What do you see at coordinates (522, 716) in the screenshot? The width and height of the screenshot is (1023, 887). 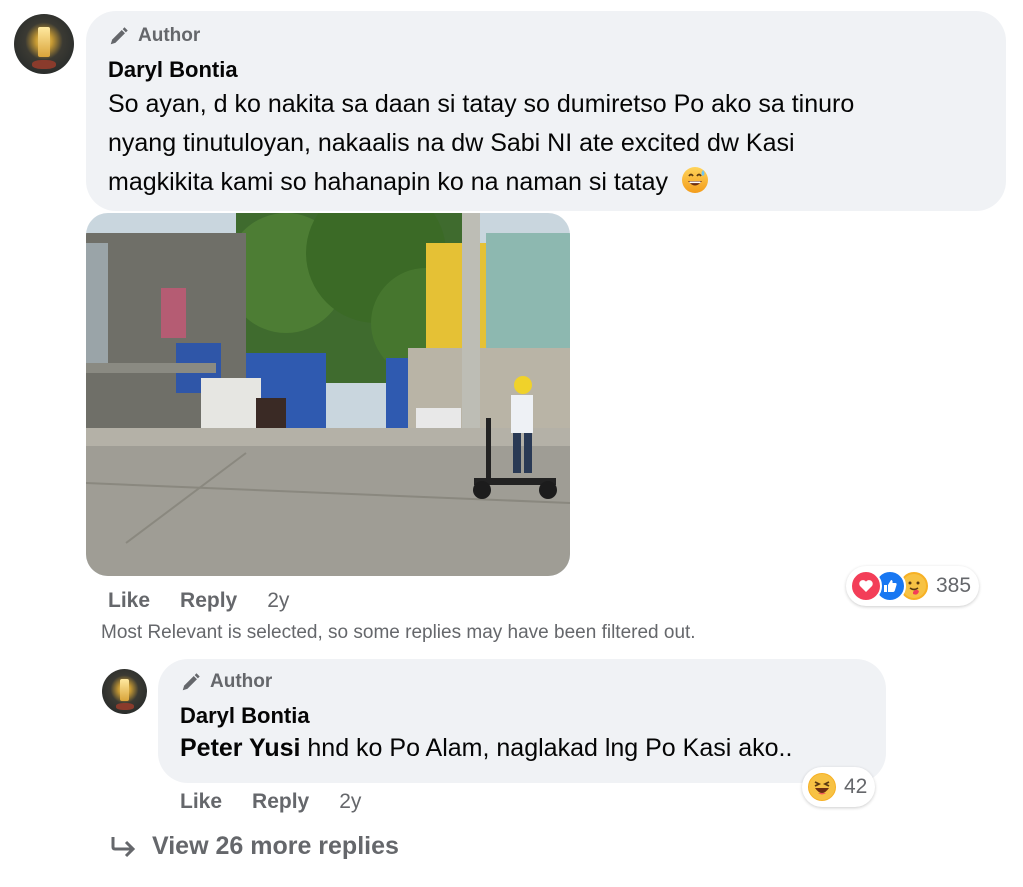 I see `reply-commenter-name: Daryl Bontia` at bounding box center [522, 716].